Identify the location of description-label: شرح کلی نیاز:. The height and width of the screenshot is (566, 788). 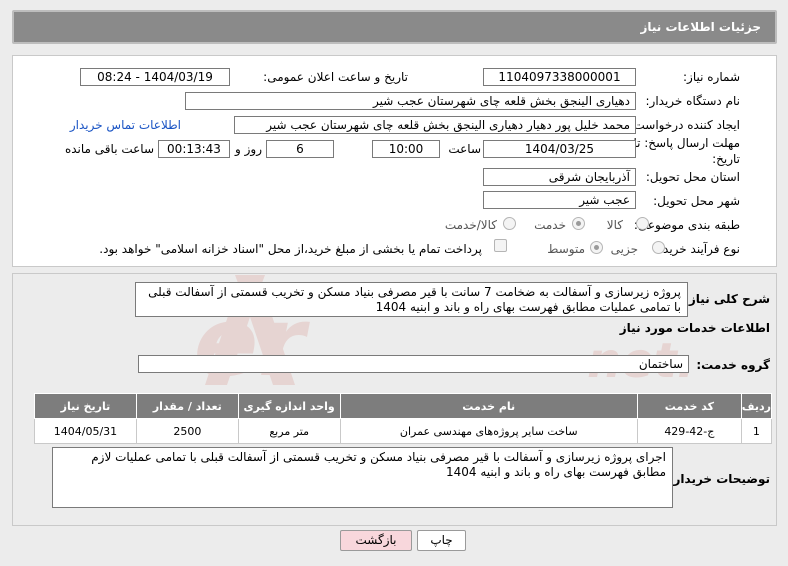
(727, 299).